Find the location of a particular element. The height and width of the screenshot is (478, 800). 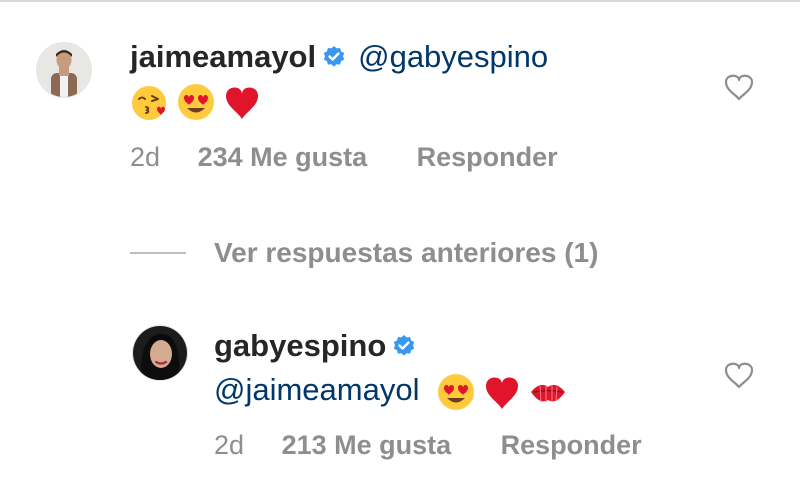

comment-meta: 2d 213 Me gusta Responder is located at coordinates (428, 445).